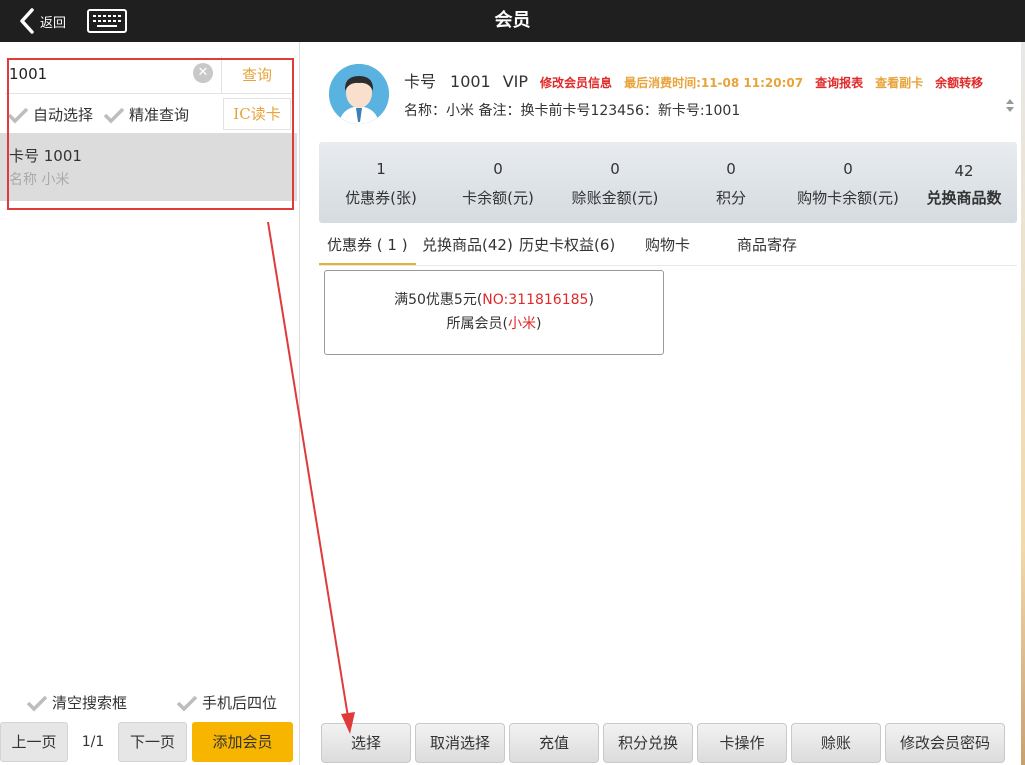 This screenshot has width=1025, height=765. What do you see at coordinates (477, 324) in the screenshot?
I see `coupon-owner-prefix: 所属会员(` at bounding box center [477, 324].